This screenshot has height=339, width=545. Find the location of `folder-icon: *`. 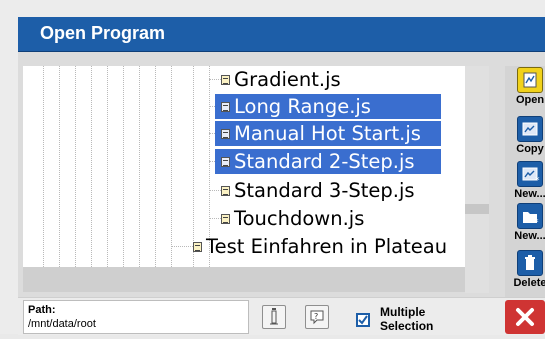

folder-icon: * is located at coordinates (530, 216).